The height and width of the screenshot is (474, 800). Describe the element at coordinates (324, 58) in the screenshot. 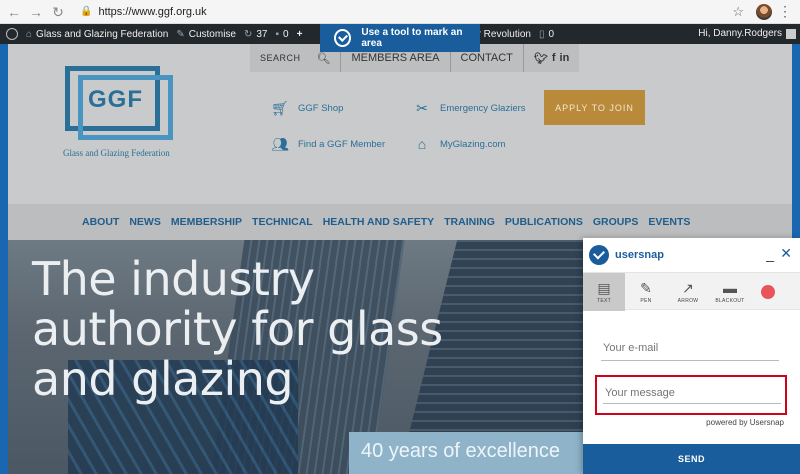

I see `search-icon: 🔍︎` at that location.